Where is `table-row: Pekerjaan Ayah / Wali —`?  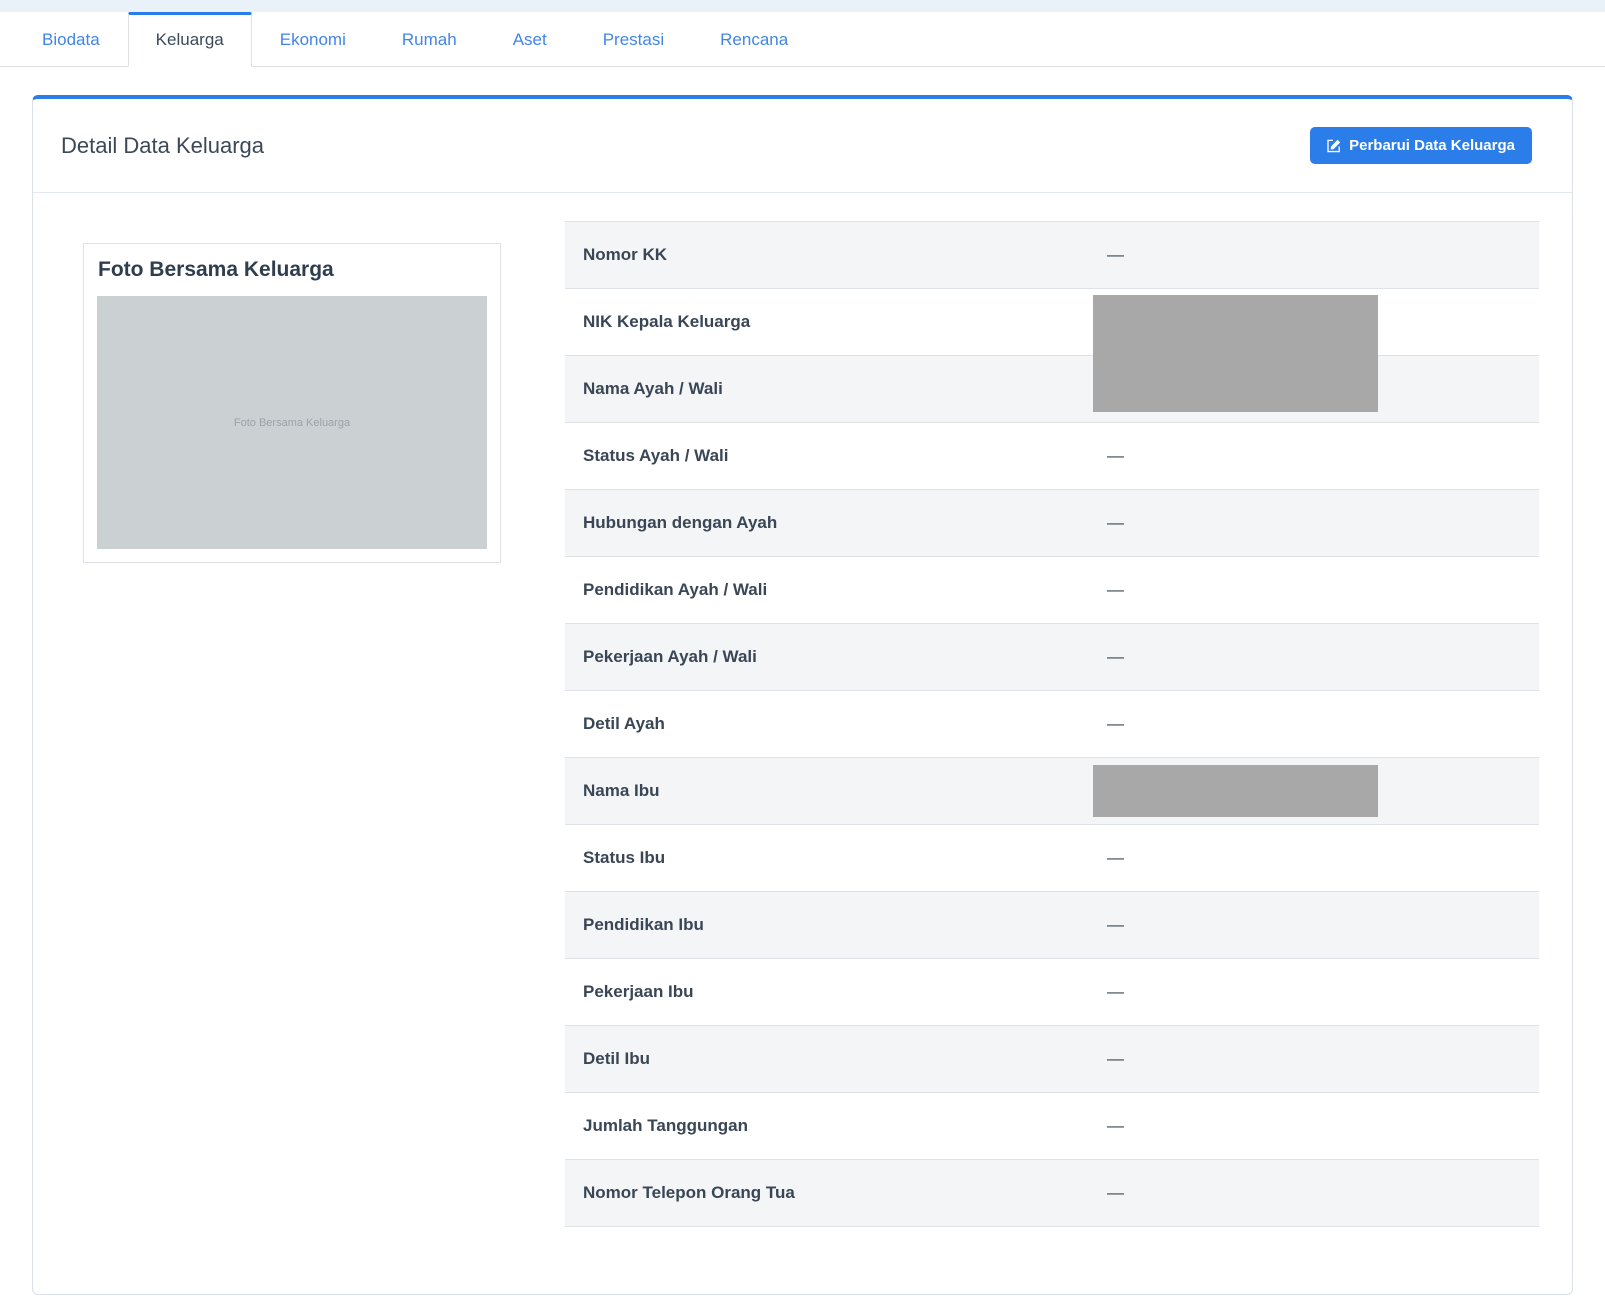
table-row: Pekerjaan Ayah / Wali — is located at coordinates (1052, 657).